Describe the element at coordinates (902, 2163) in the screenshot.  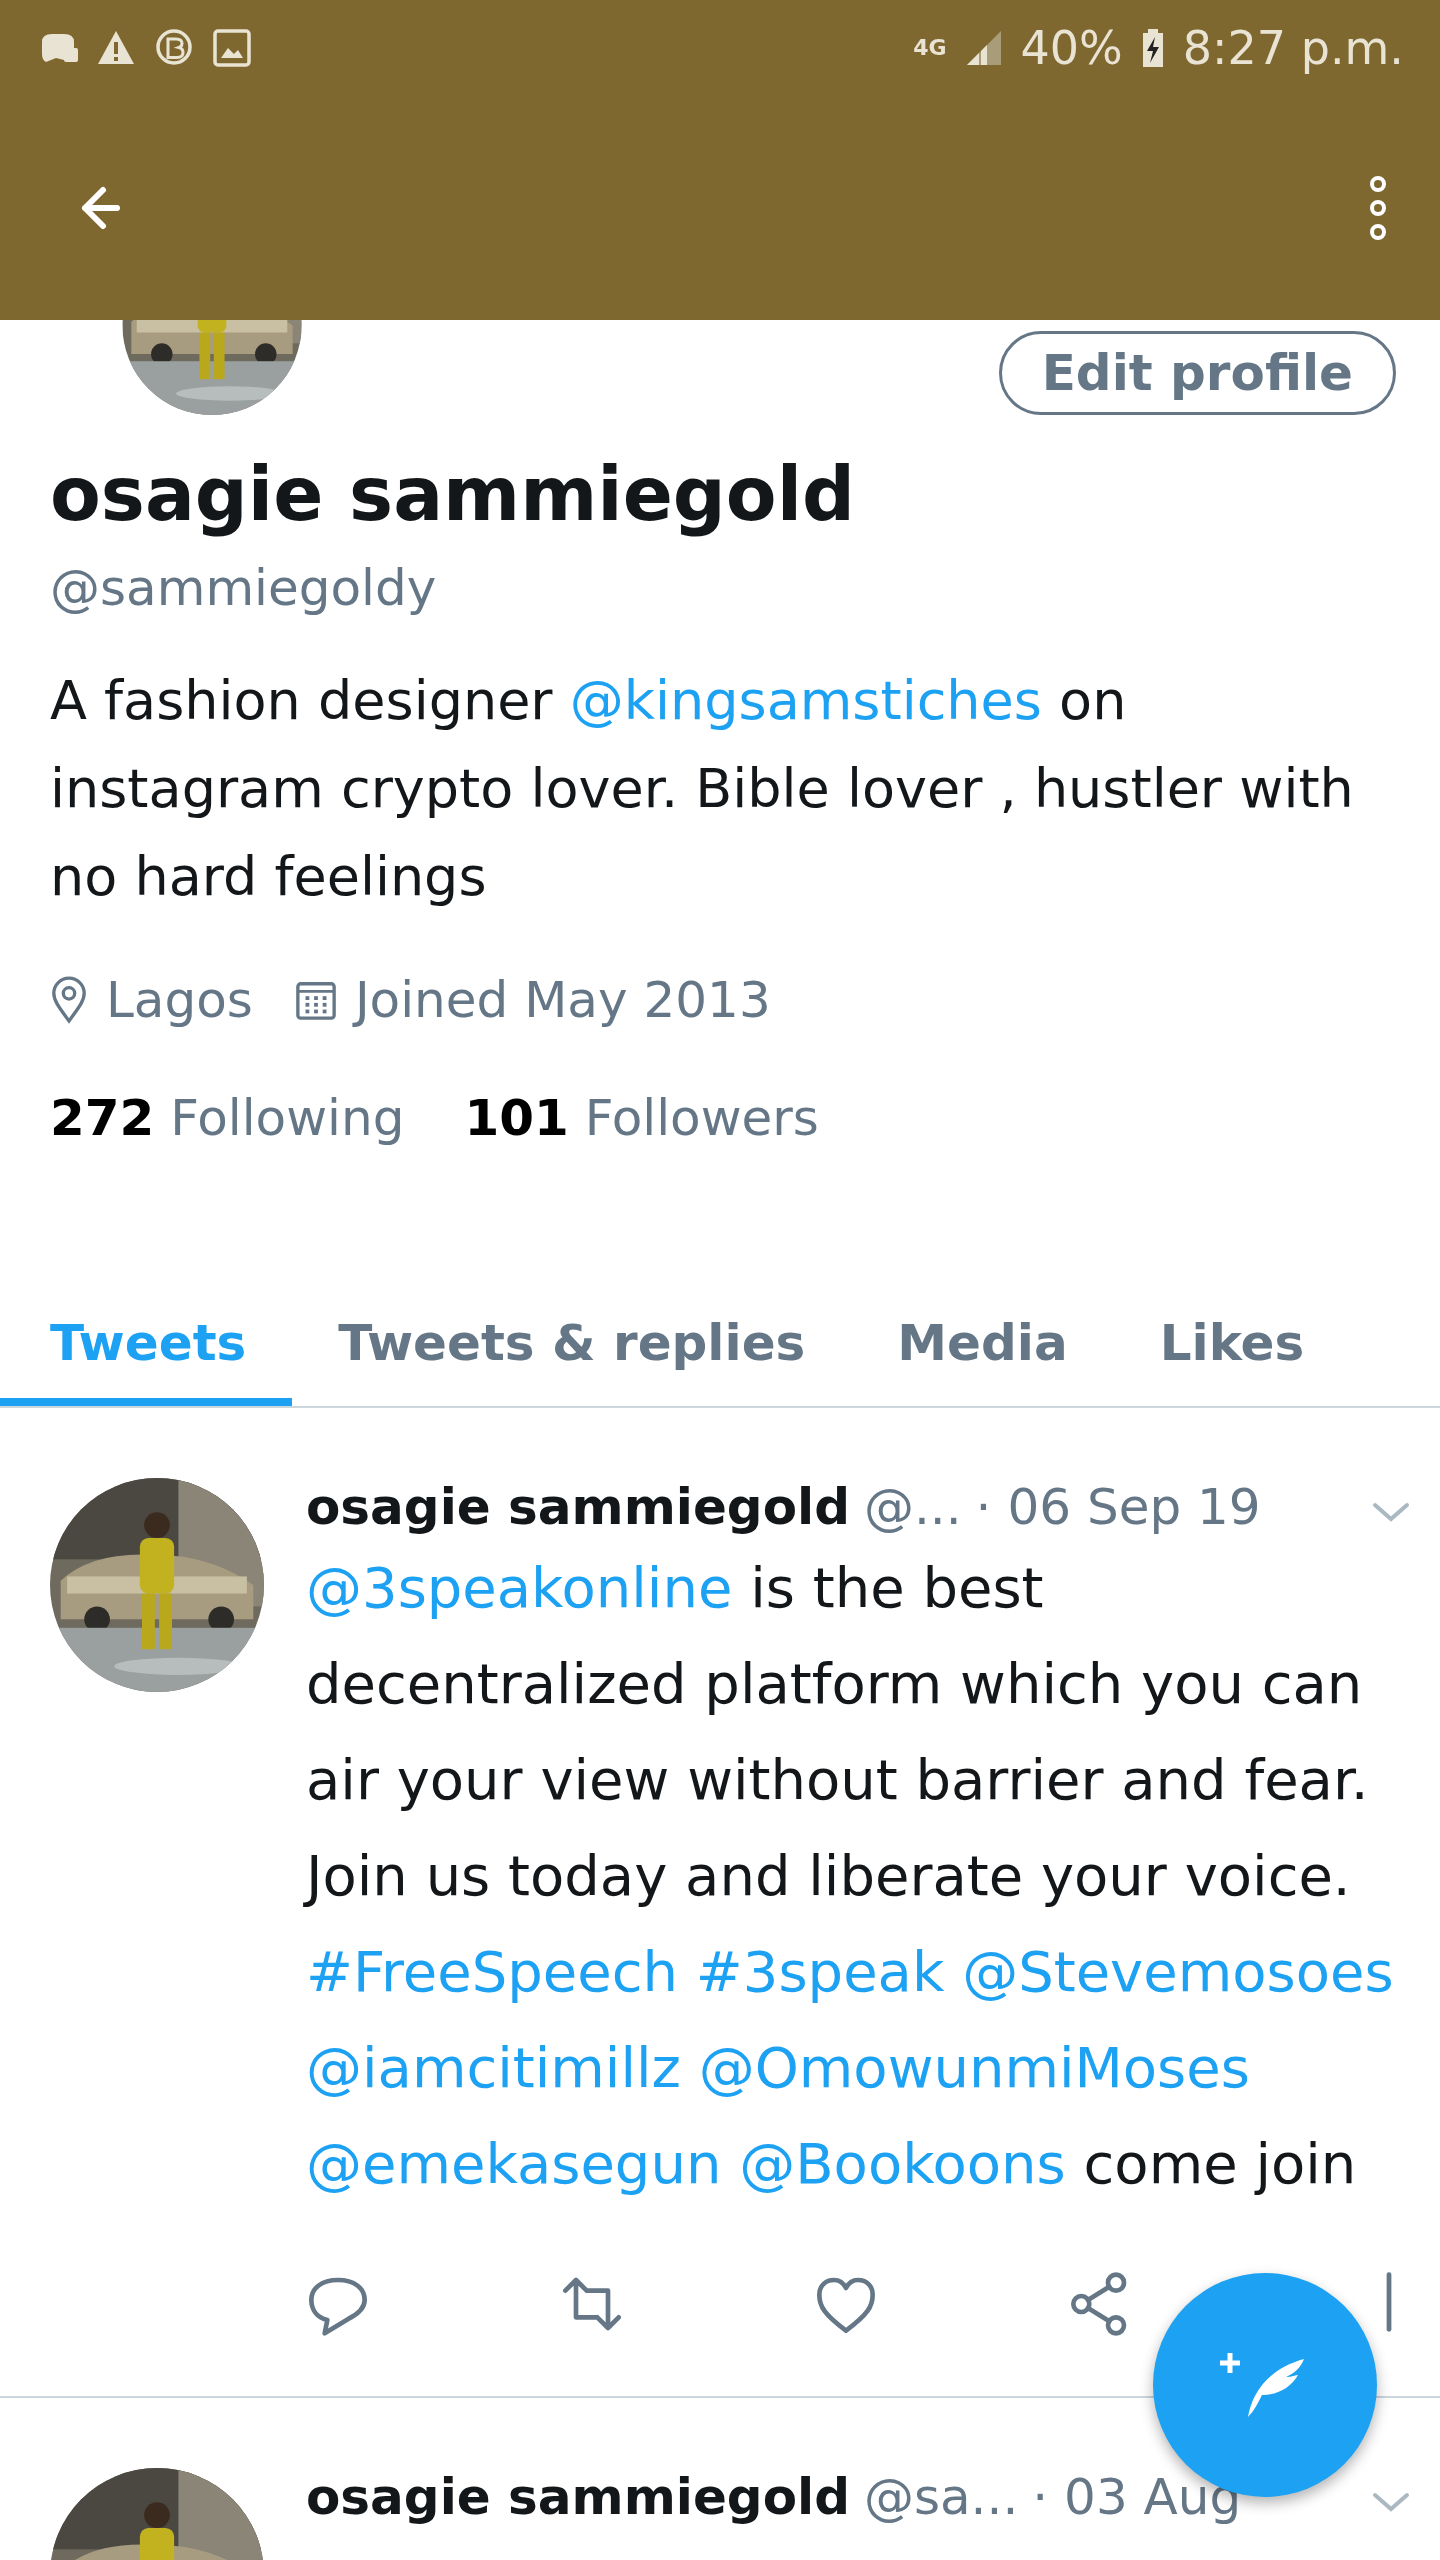
I see `mention-link: @Bookoons` at that location.